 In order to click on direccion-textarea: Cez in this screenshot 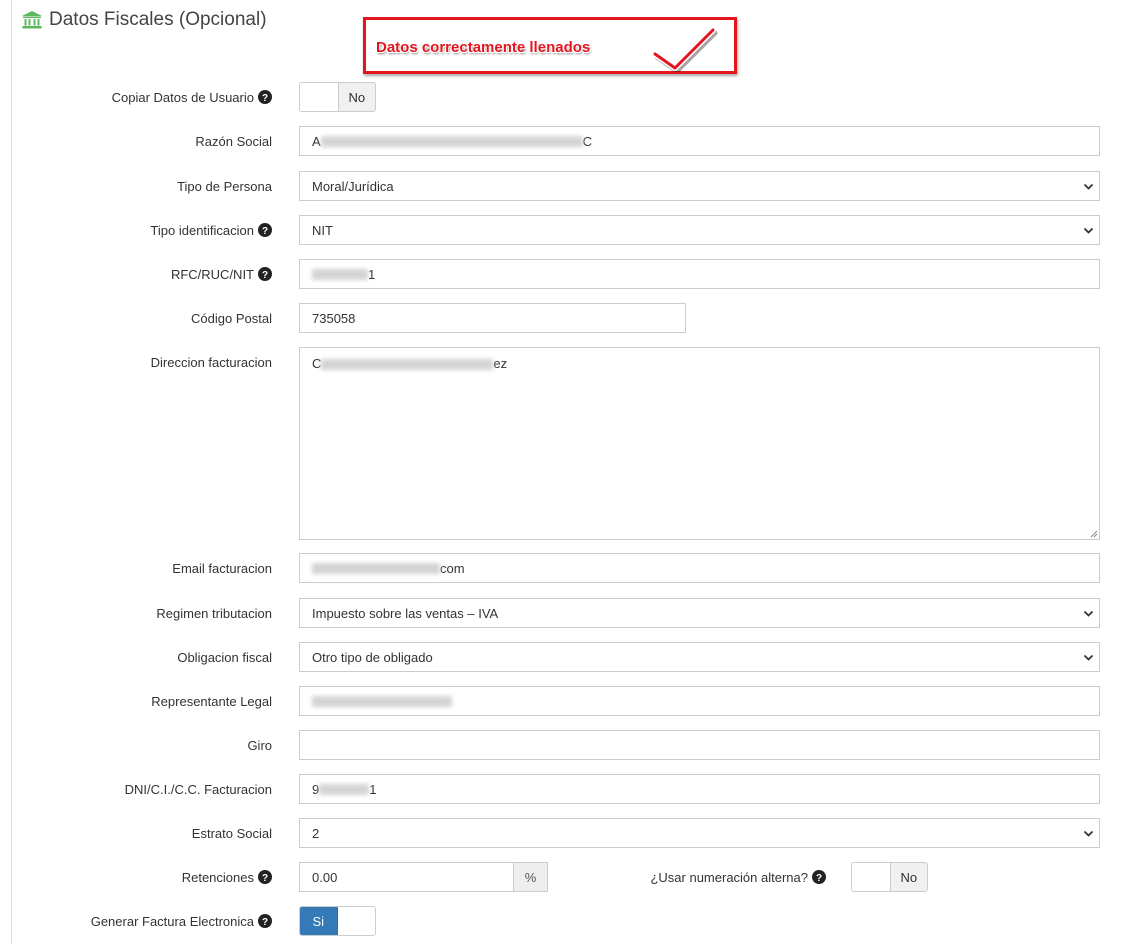, I will do `click(699, 443)`.